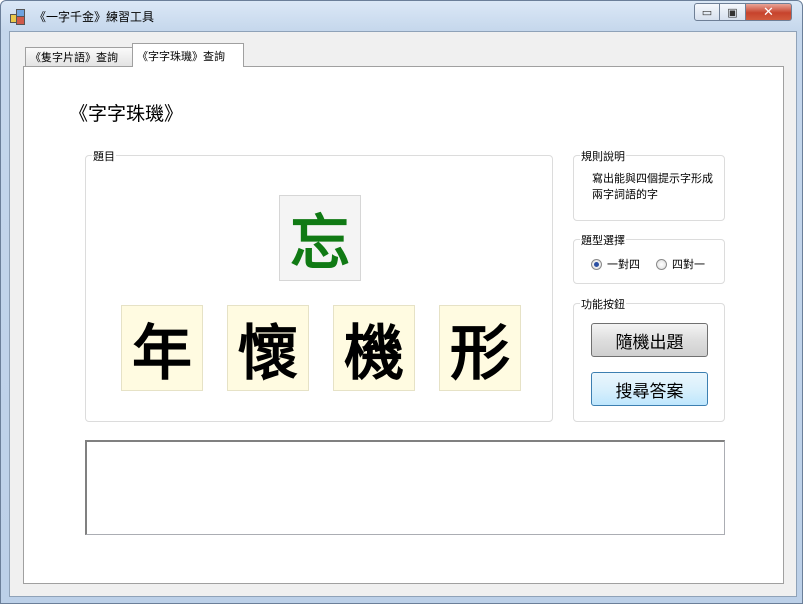  I want to click on maximize-button: ▣, so click(733, 12).